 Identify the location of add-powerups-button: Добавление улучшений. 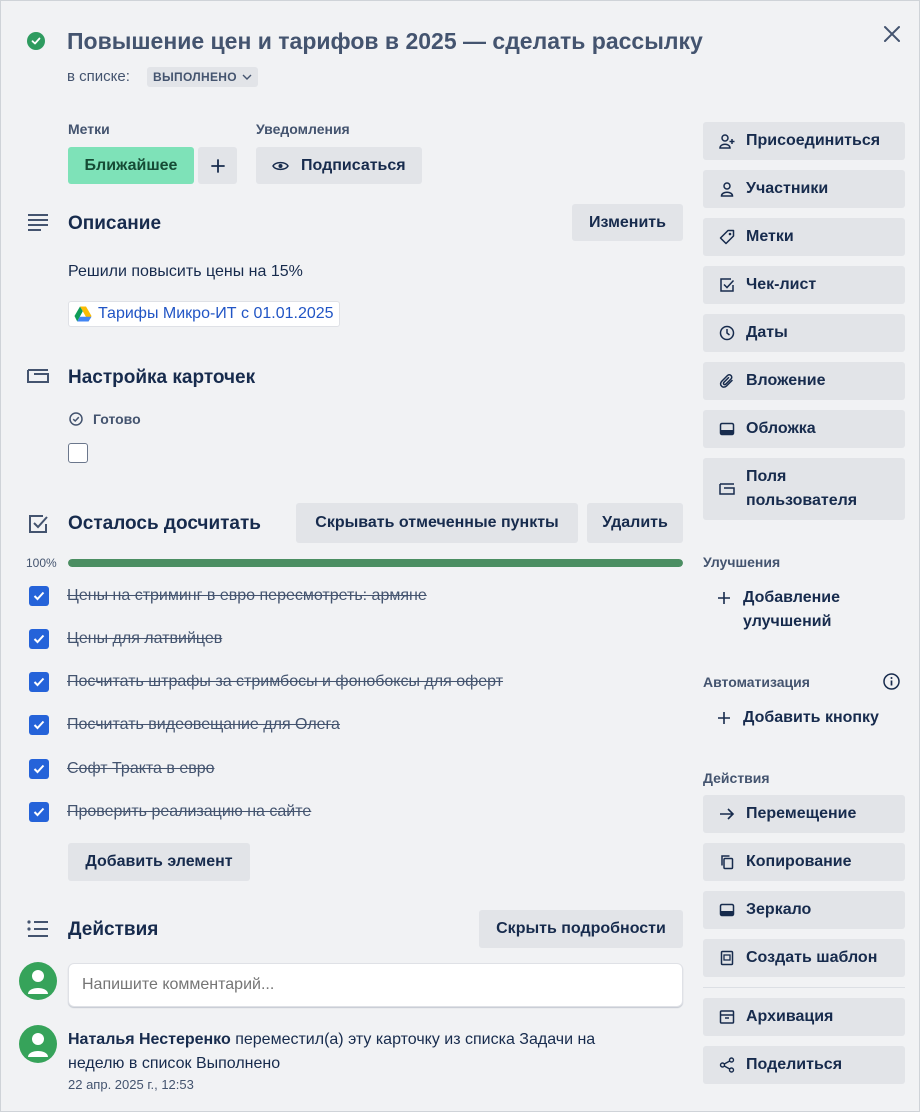
(778, 610).